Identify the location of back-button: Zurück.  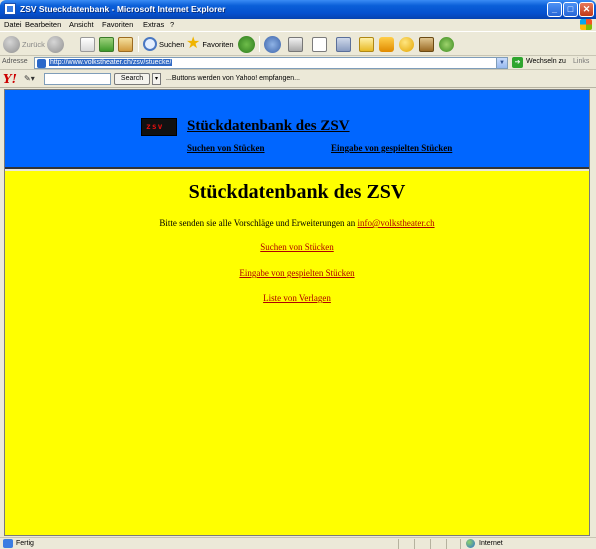
(24, 44).